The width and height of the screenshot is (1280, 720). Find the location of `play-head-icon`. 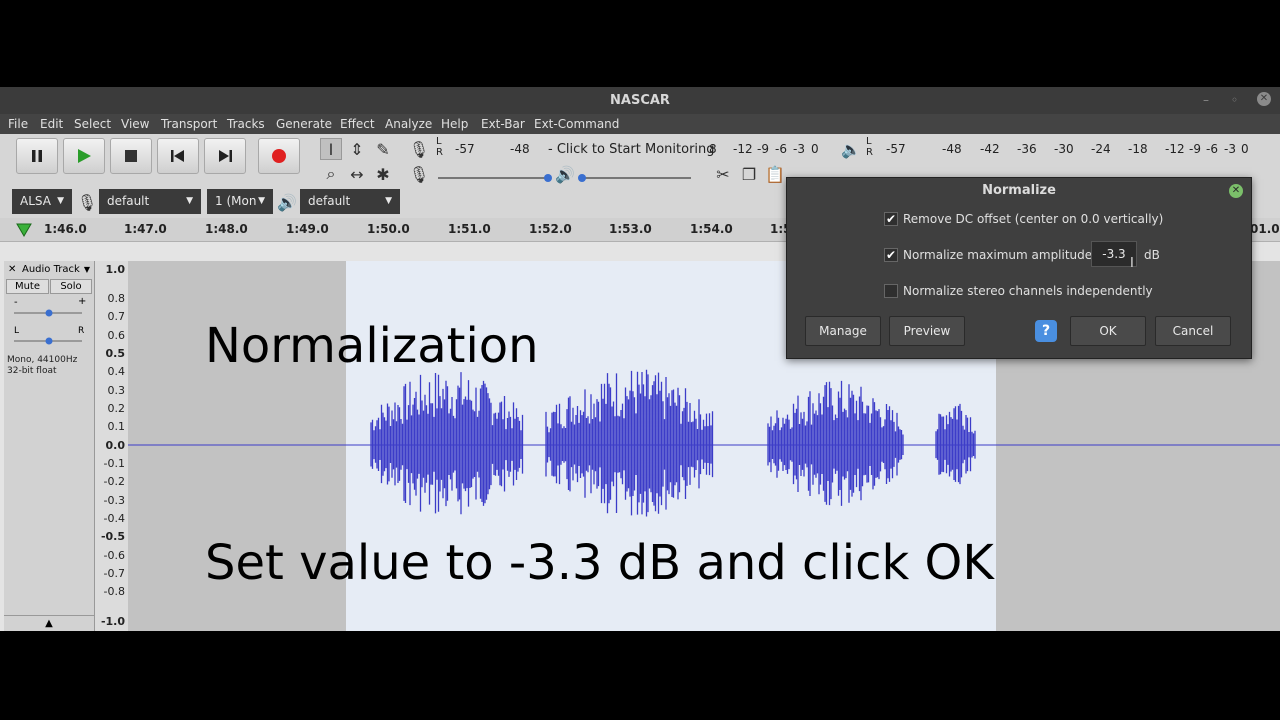

play-head-icon is located at coordinates (24, 230).